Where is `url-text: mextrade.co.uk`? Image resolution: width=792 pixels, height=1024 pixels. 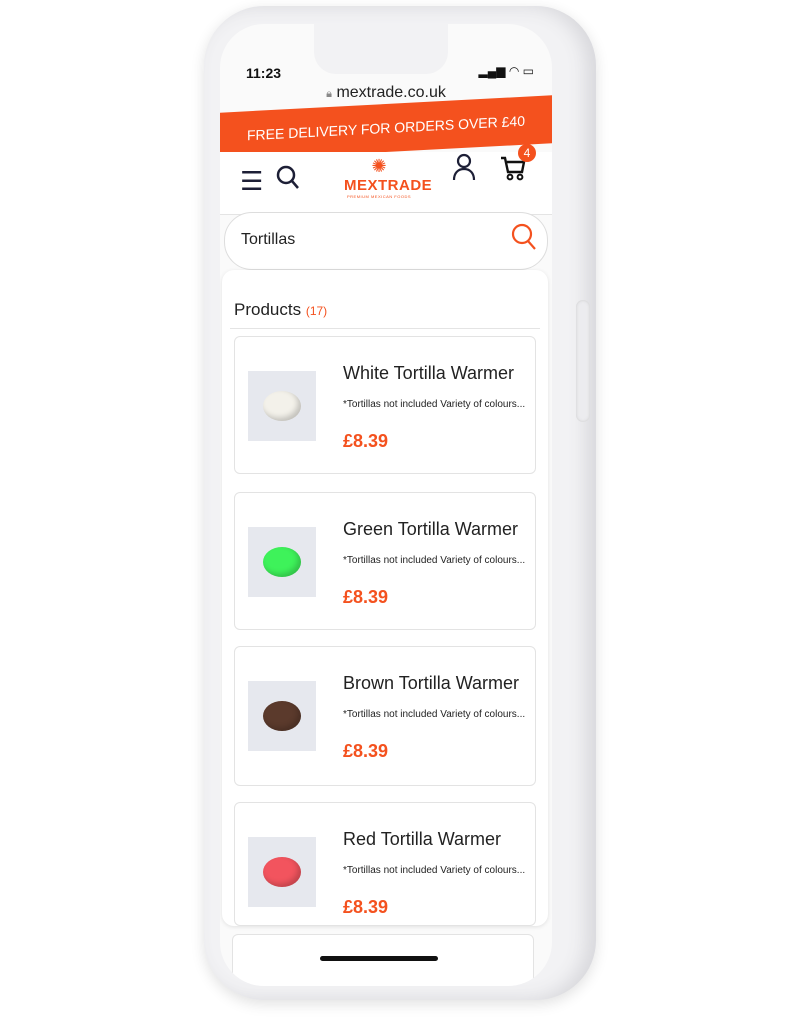 url-text: mextrade.co.uk is located at coordinates (391, 92).